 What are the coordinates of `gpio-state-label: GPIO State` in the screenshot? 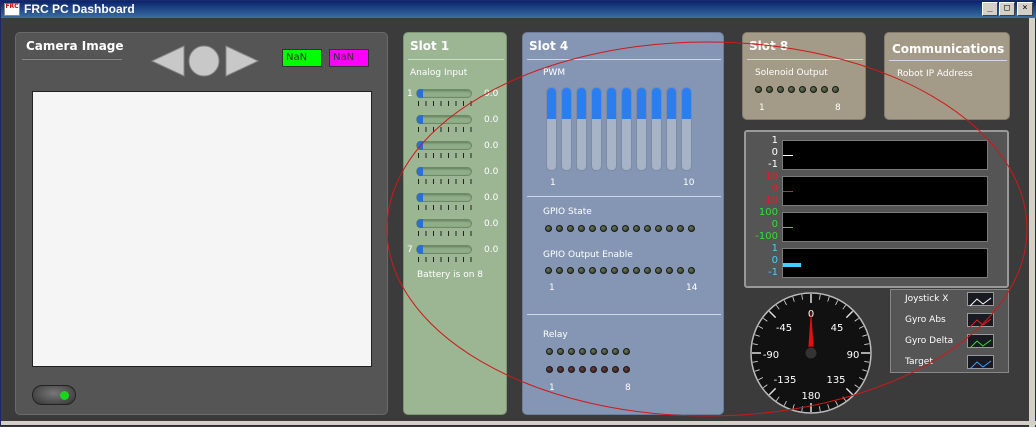 It's located at (567, 212).